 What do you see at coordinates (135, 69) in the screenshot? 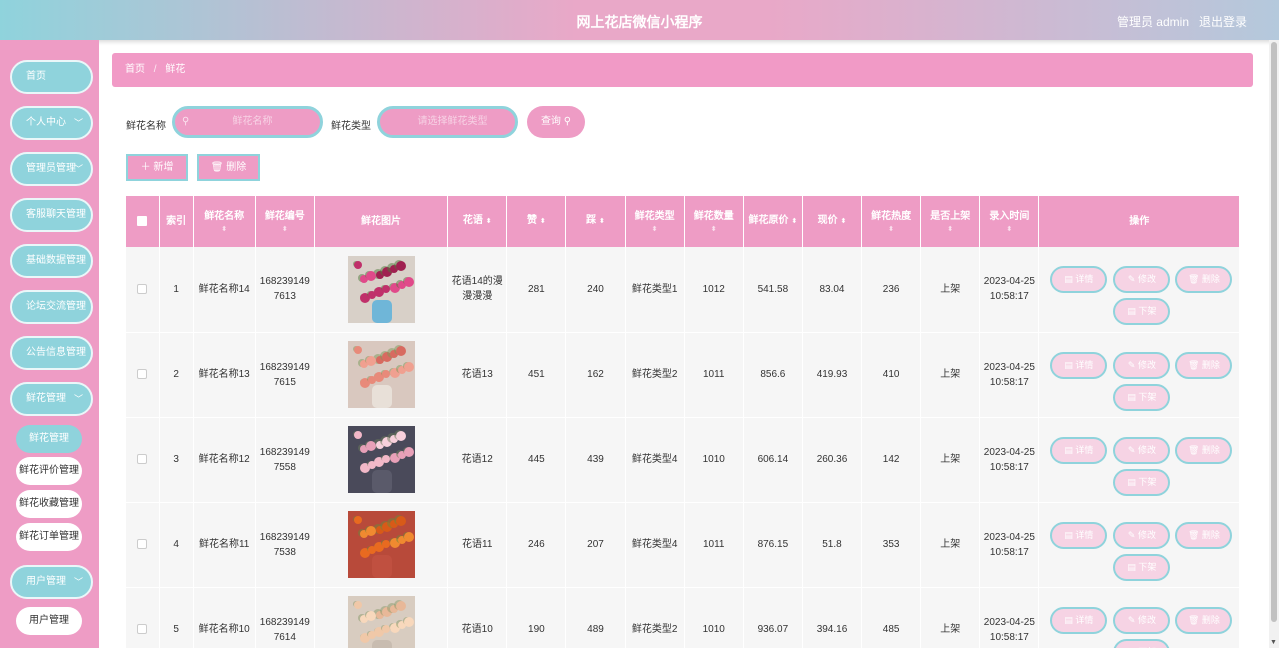
I see `breadcrumb-home: 首页` at bounding box center [135, 69].